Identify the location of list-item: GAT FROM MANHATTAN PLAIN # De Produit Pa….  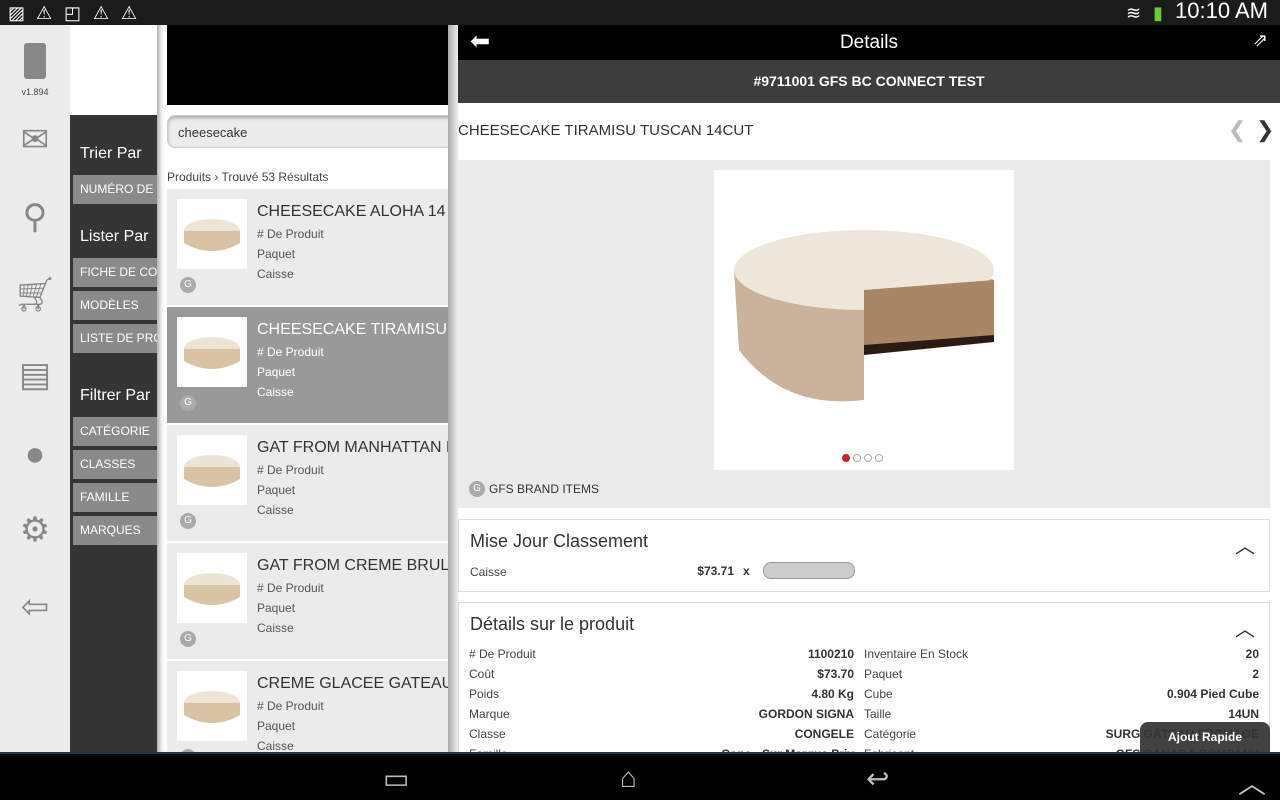
(307, 483).